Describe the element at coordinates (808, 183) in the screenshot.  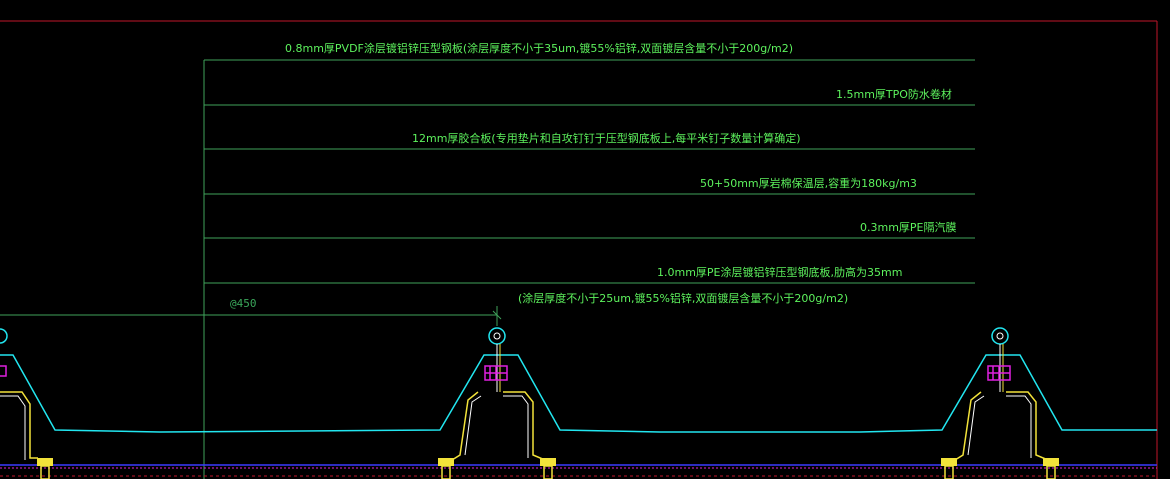
I see `annotation-layer-4: 50+50mm厚岩棉保温层,容重为180kg/m3` at that location.